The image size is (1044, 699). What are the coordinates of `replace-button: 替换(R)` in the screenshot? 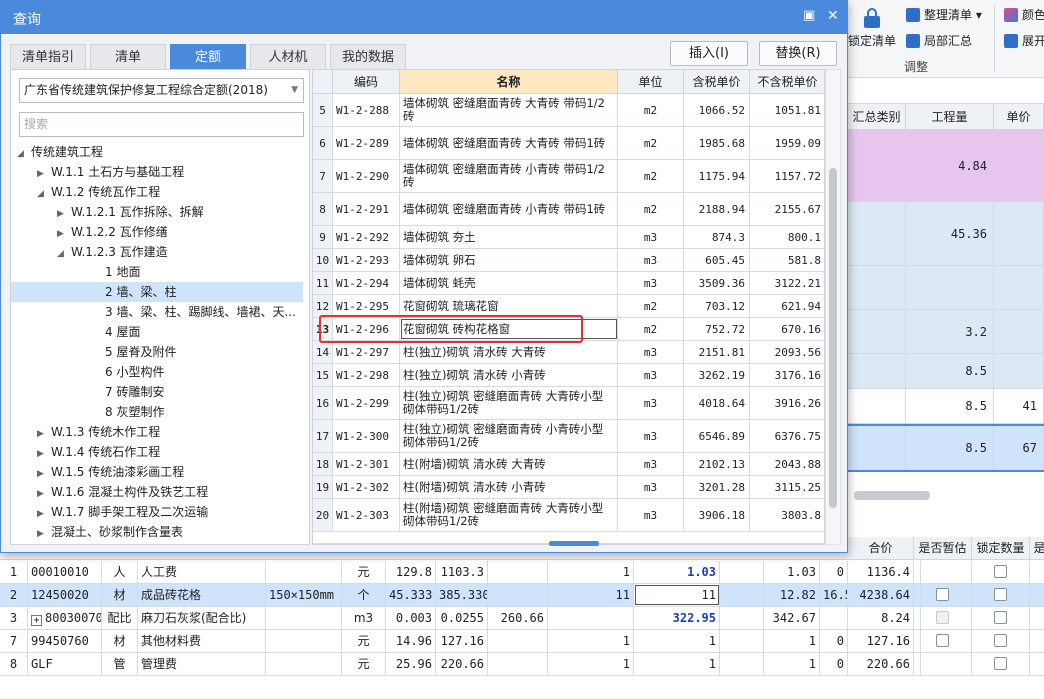 It's located at (798, 53).